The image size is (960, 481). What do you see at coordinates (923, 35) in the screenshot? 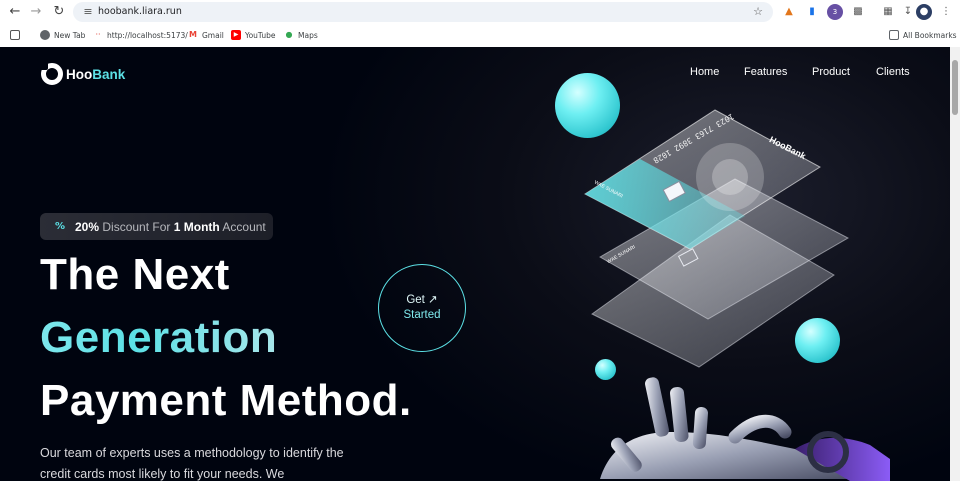
I see `all-bookmarks: All Bookmarks` at bounding box center [923, 35].